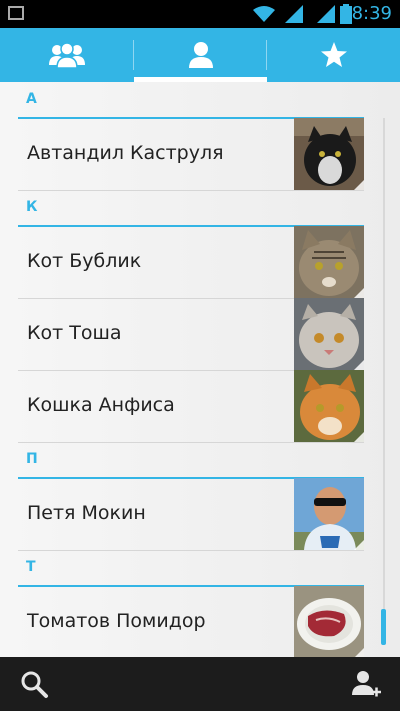 This screenshot has width=400, height=711. Describe the element at coordinates (116, 621) in the screenshot. I see `contact-name: Томатов Помидор` at that location.